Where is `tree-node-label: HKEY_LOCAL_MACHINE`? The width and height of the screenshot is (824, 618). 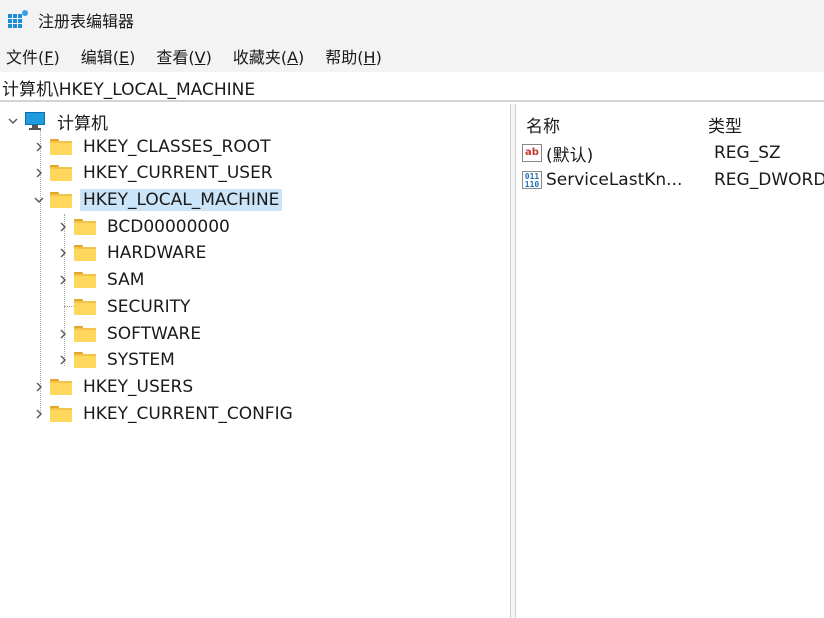
tree-node-label: HKEY_LOCAL_MACHINE is located at coordinates (181, 200).